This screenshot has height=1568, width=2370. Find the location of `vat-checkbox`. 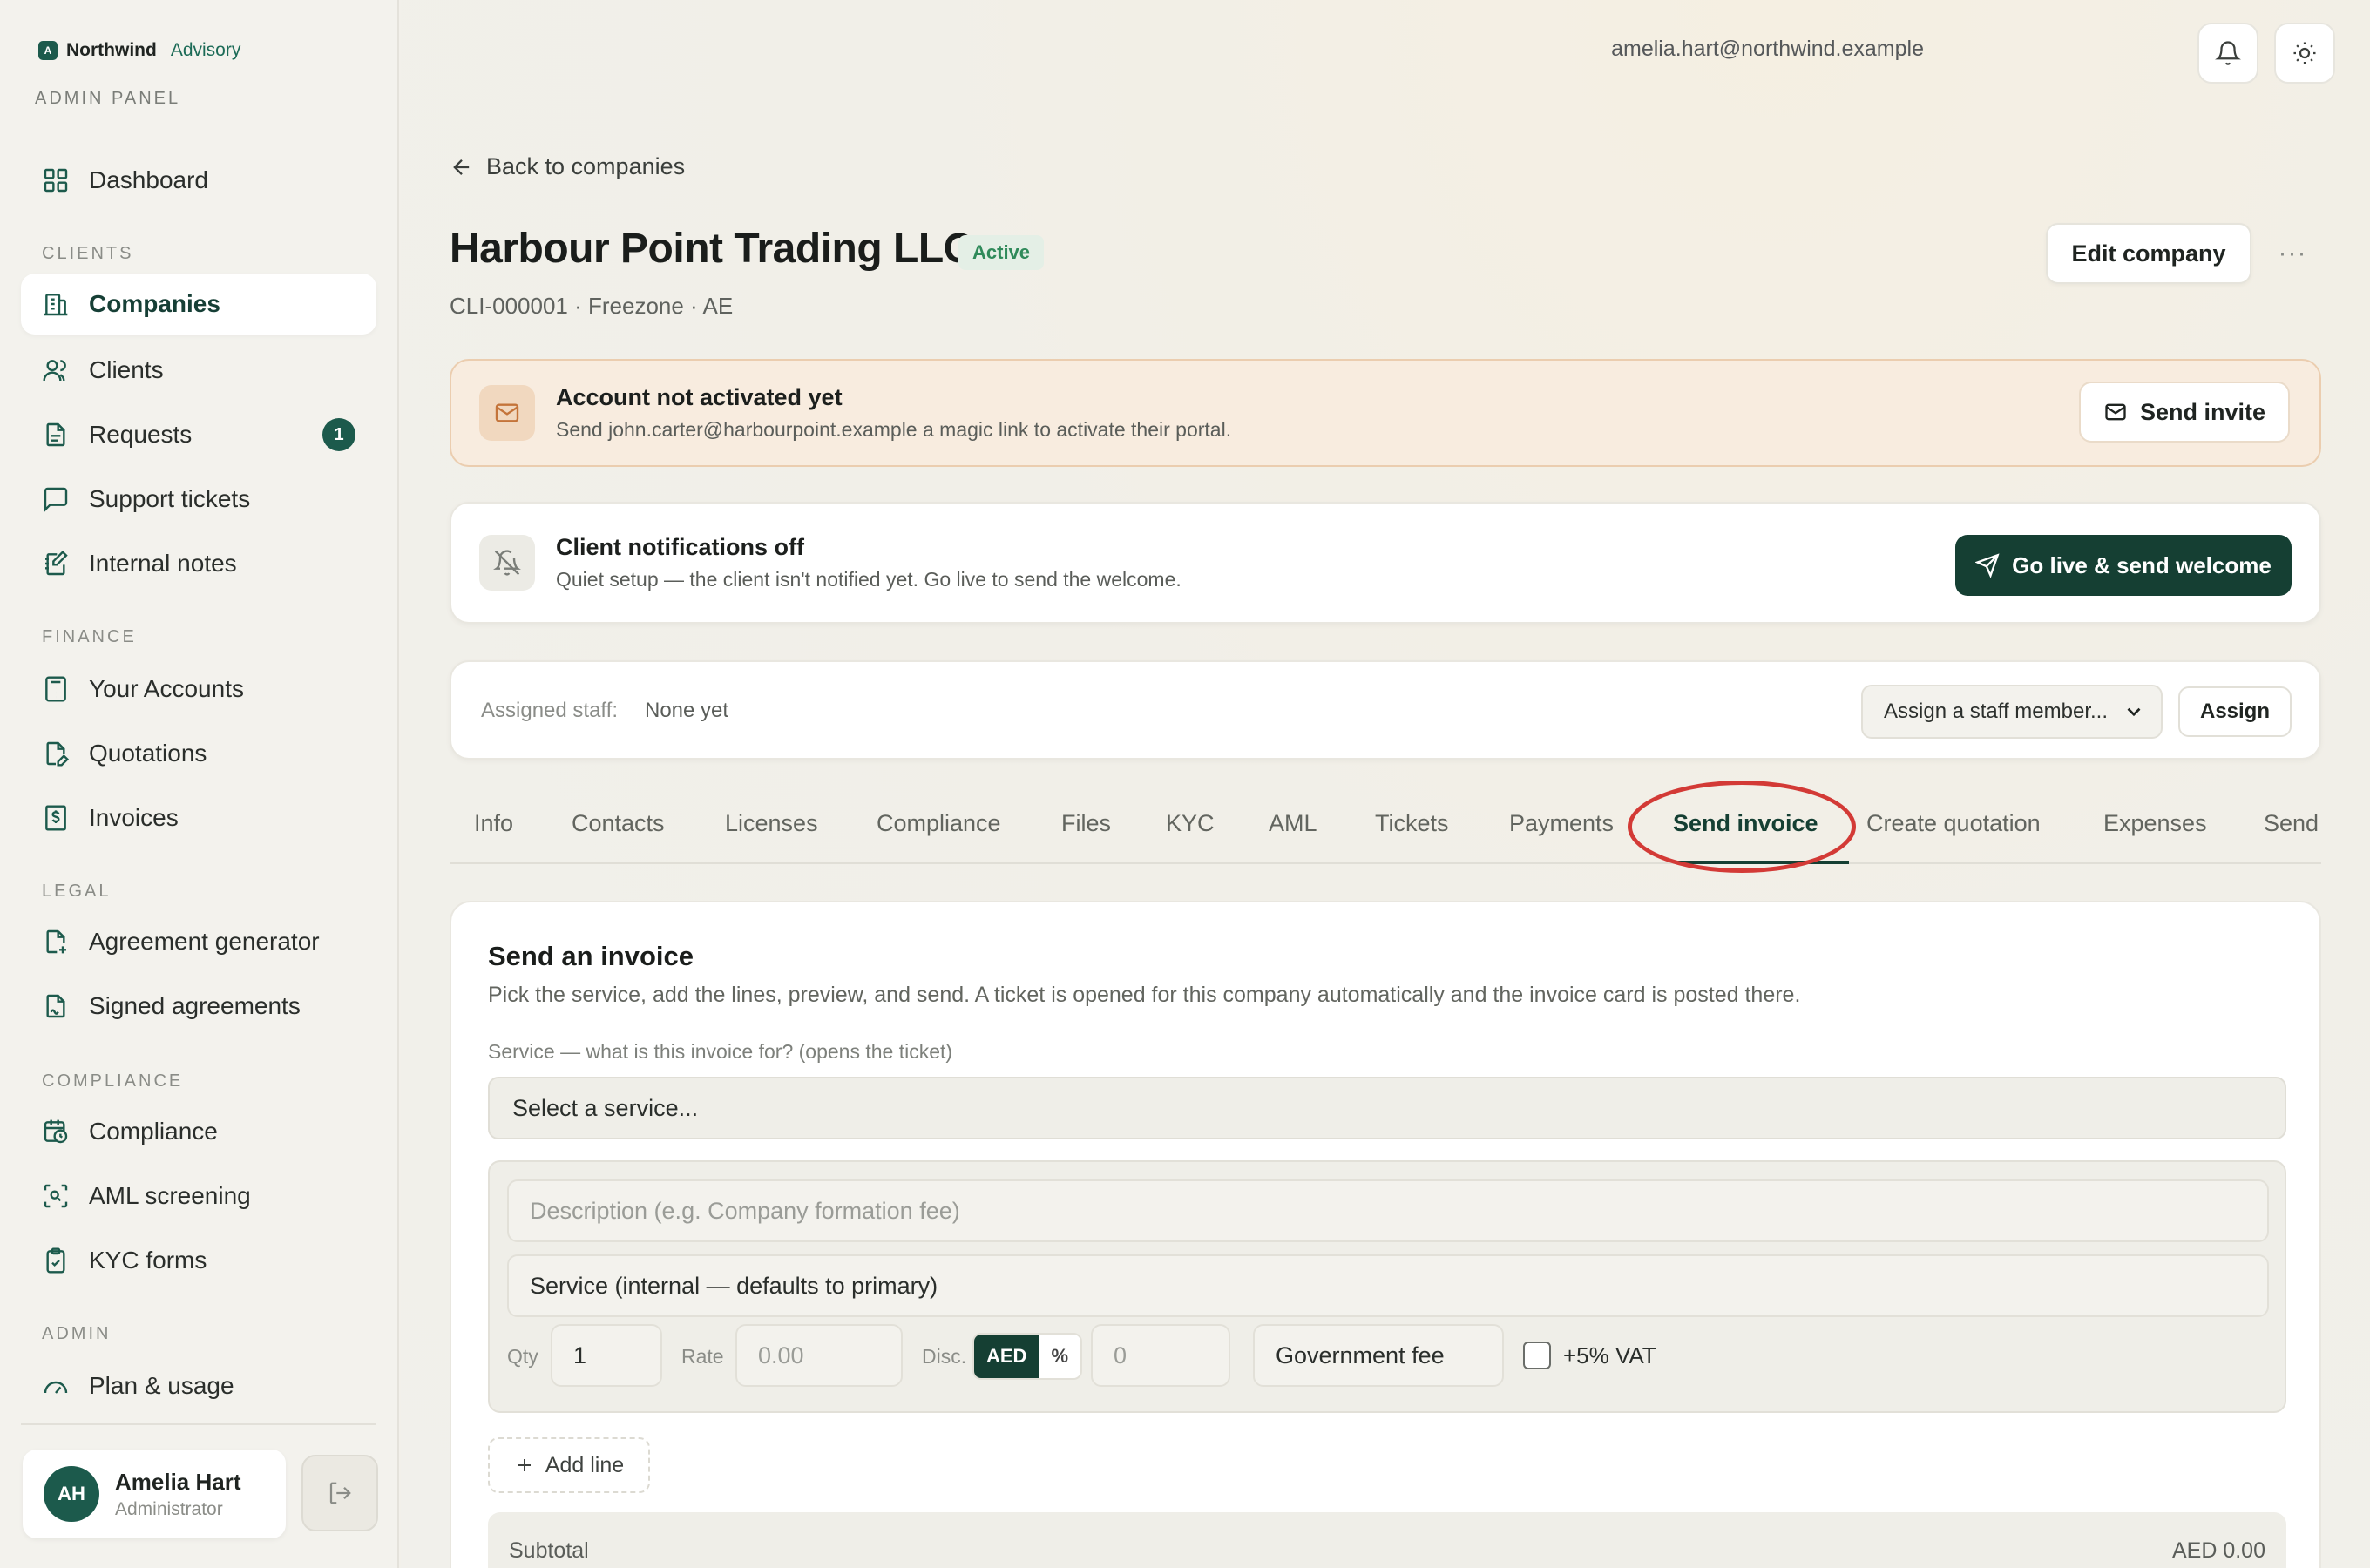

vat-checkbox is located at coordinates (1537, 1355).